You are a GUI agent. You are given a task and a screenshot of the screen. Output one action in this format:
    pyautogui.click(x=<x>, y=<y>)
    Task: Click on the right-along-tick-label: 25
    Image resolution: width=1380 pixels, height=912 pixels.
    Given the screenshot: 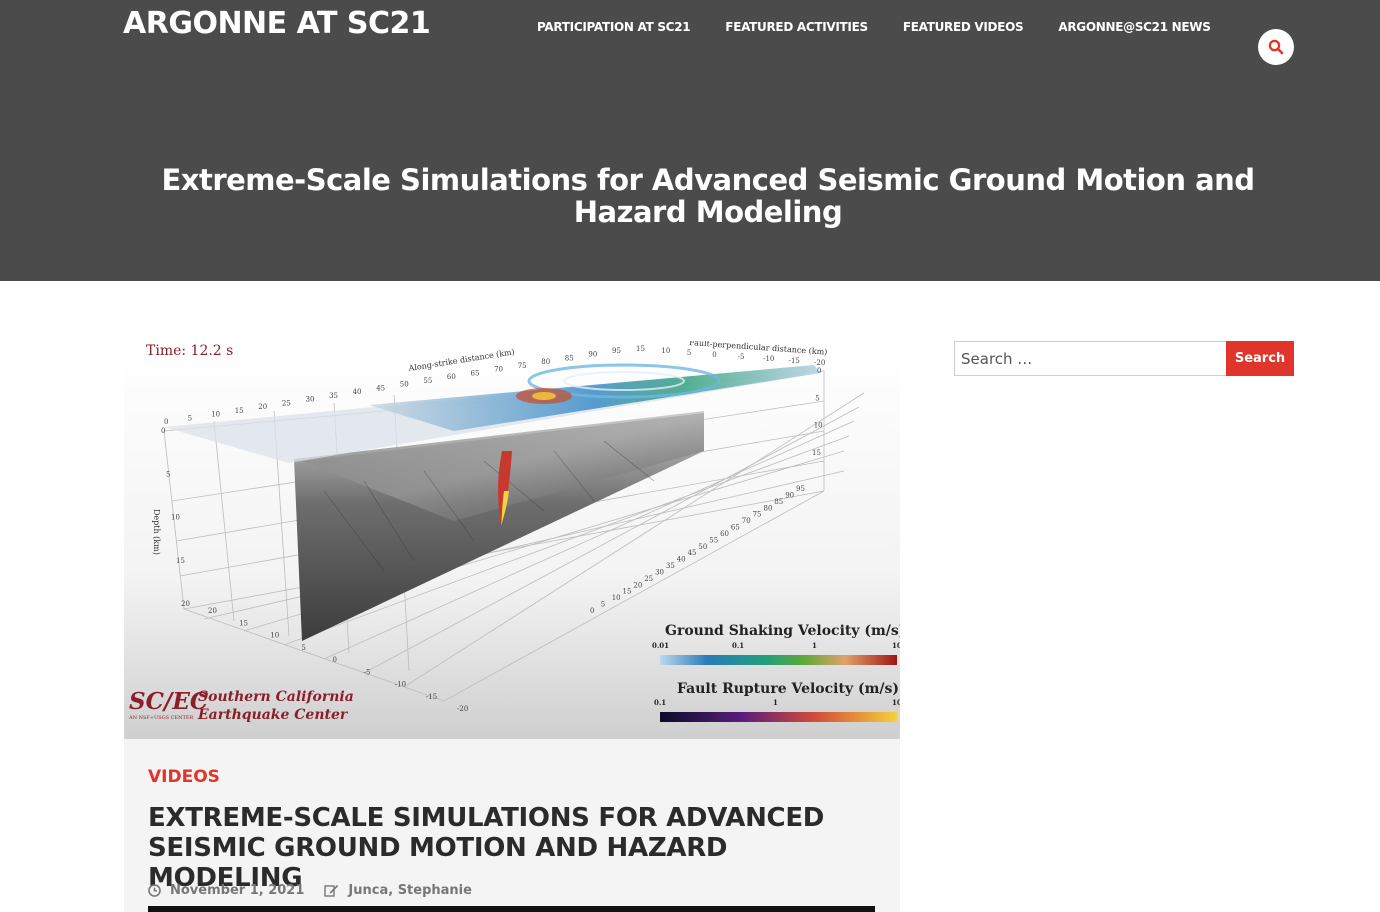 What is the action you would take?
    pyautogui.click(x=648, y=579)
    